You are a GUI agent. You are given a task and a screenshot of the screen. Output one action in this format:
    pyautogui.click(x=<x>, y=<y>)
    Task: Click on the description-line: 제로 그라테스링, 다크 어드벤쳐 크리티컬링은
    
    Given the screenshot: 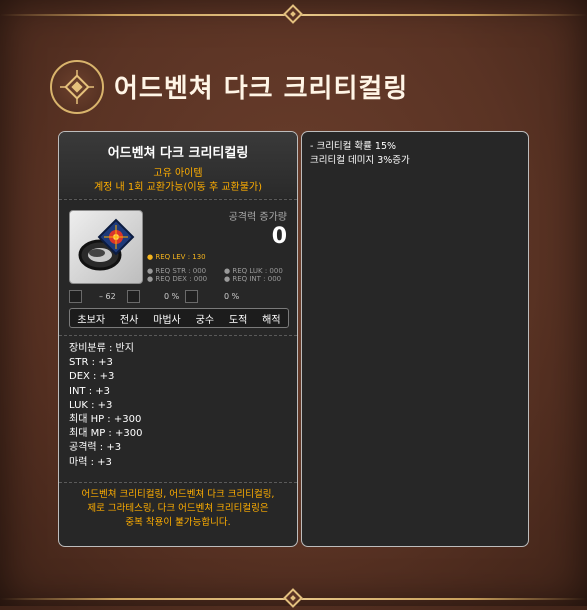 What is the action you would take?
    pyautogui.click(x=178, y=508)
    